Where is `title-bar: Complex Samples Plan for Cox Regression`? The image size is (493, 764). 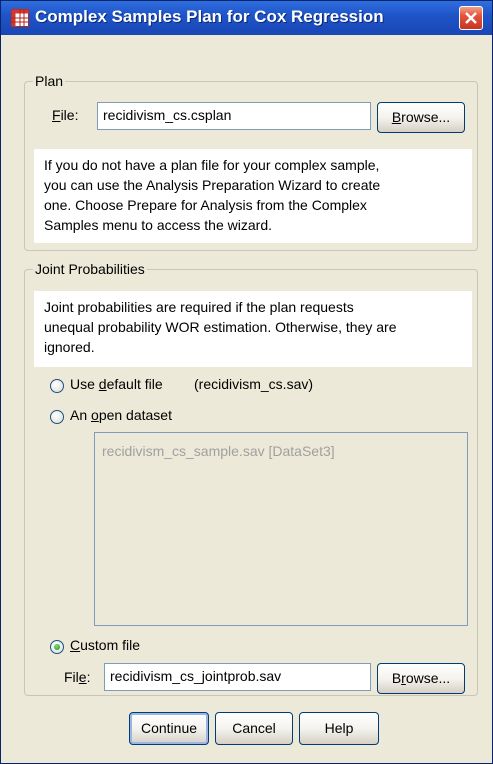
title-bar: Complex Samples Plan for Cox Regression is located at coordinates (246, 18).